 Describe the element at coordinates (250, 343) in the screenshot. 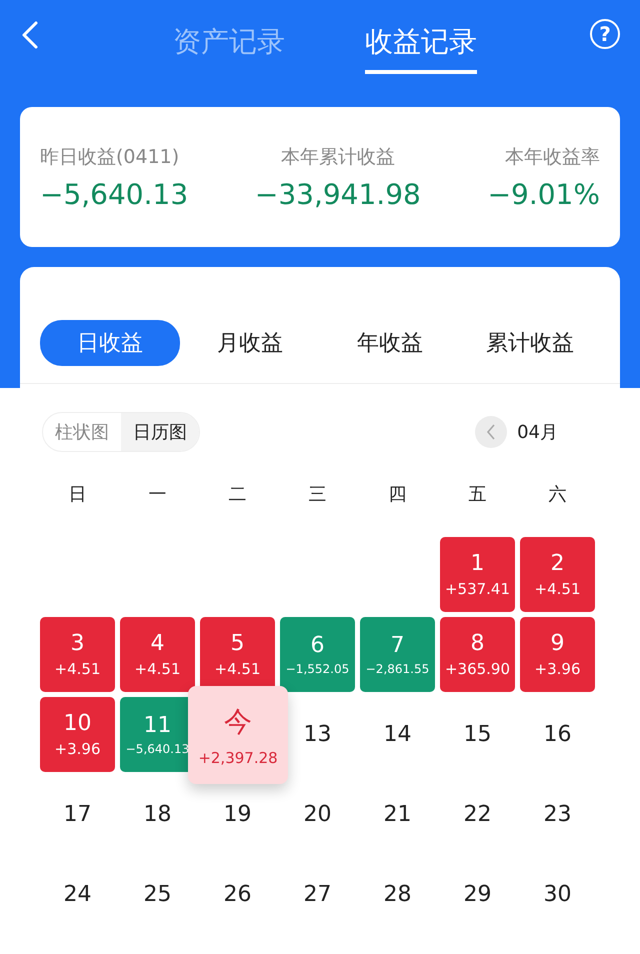

I see `period-tab: 月收益` at that location.